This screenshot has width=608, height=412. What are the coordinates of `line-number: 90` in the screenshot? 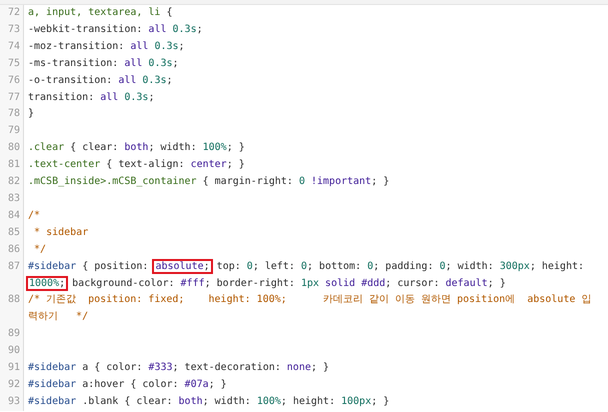 It's located at (12, 351).